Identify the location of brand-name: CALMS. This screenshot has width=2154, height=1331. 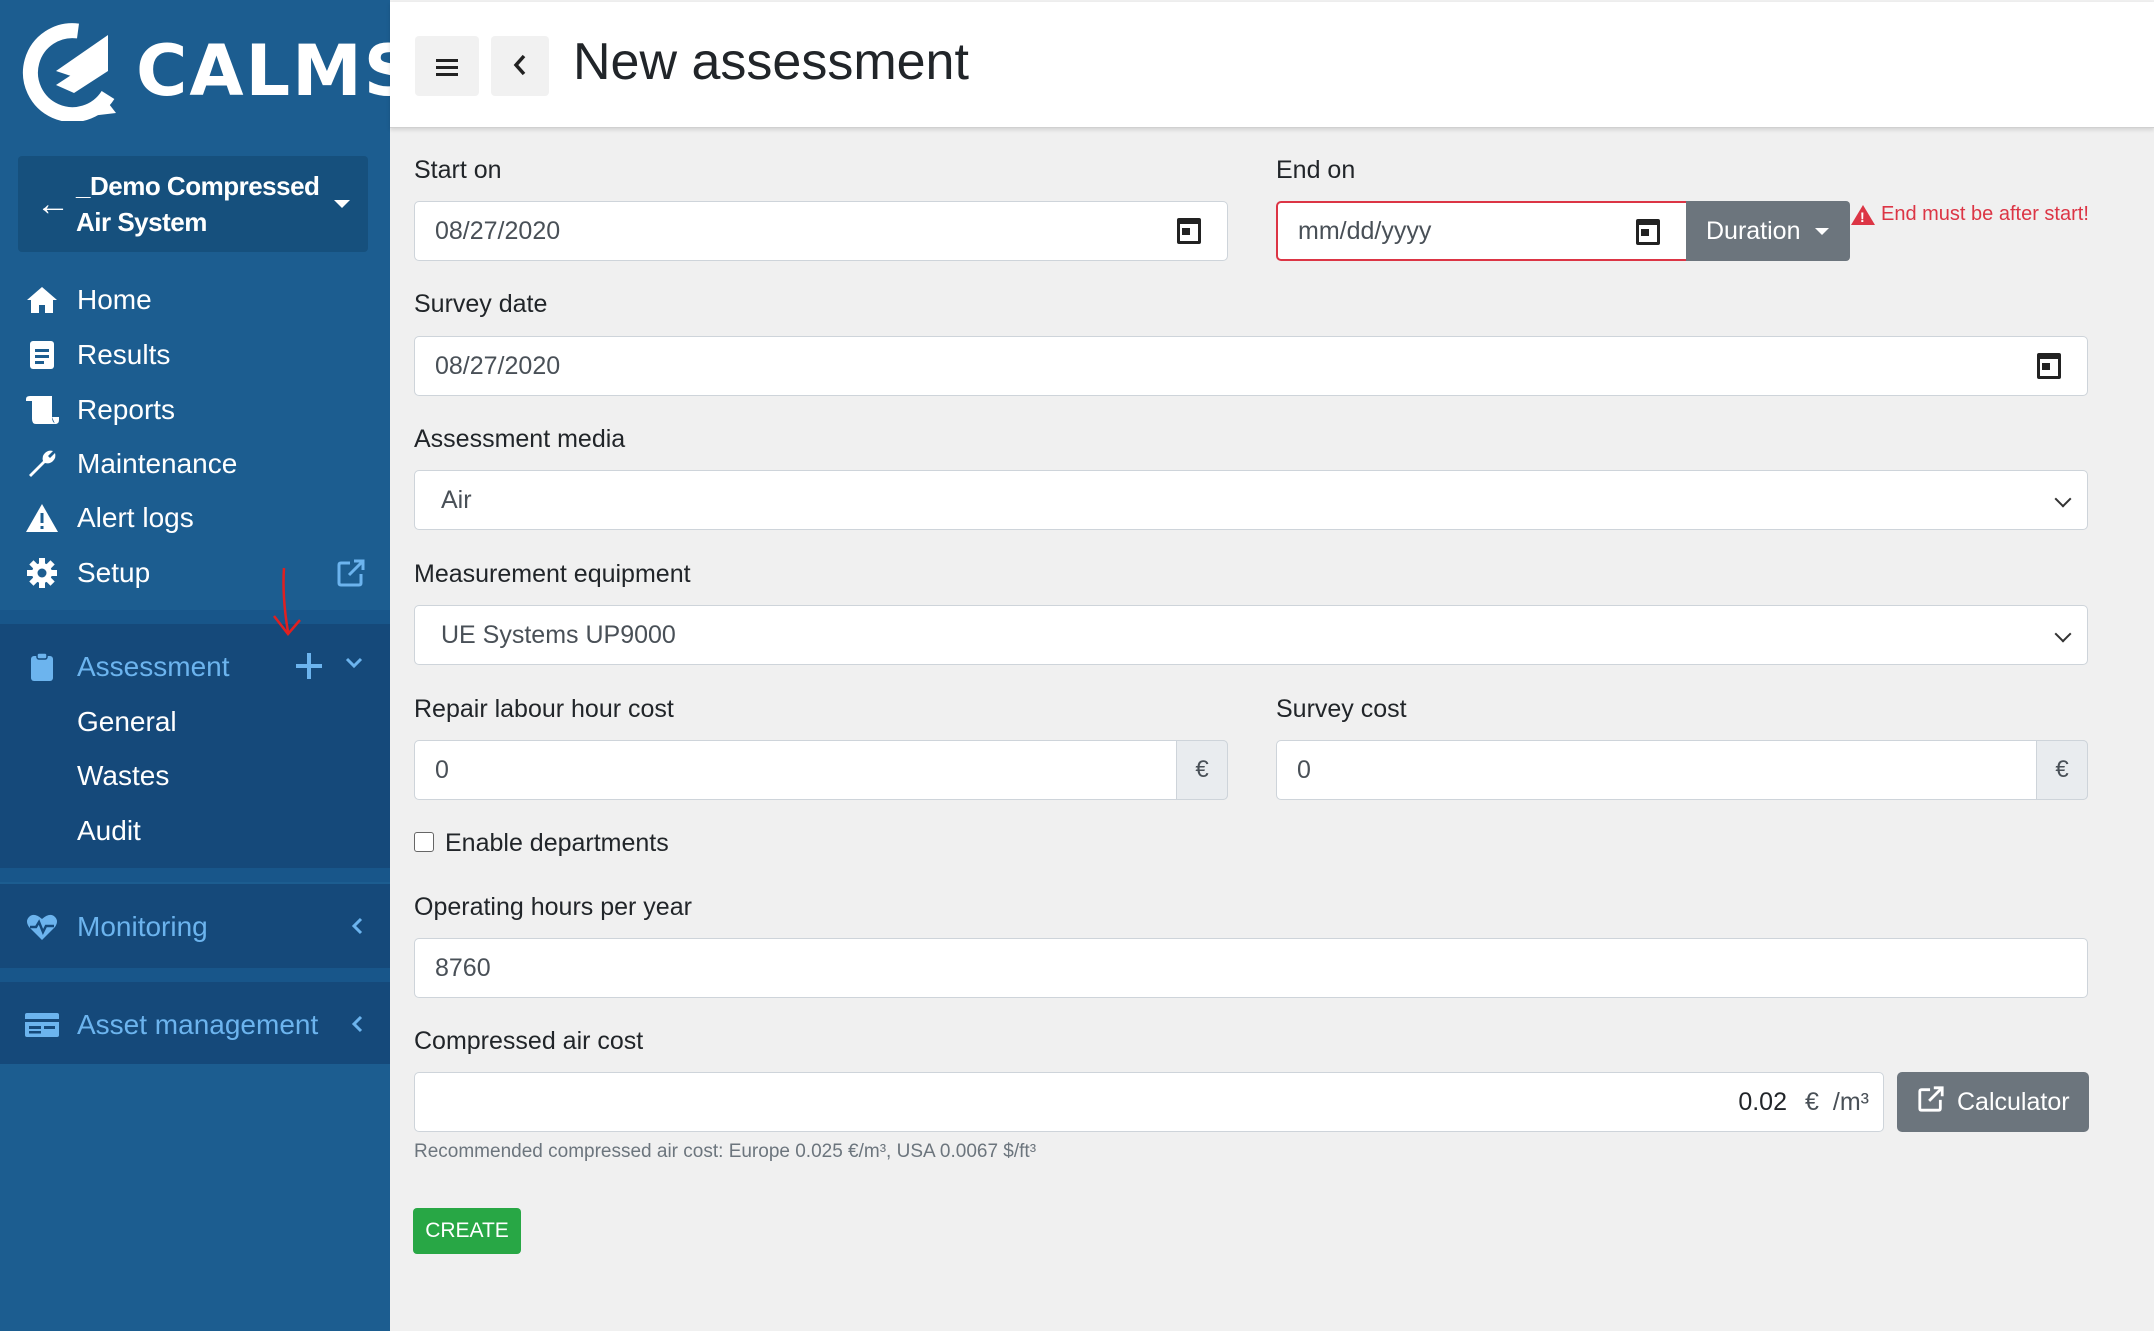
(276, 70).